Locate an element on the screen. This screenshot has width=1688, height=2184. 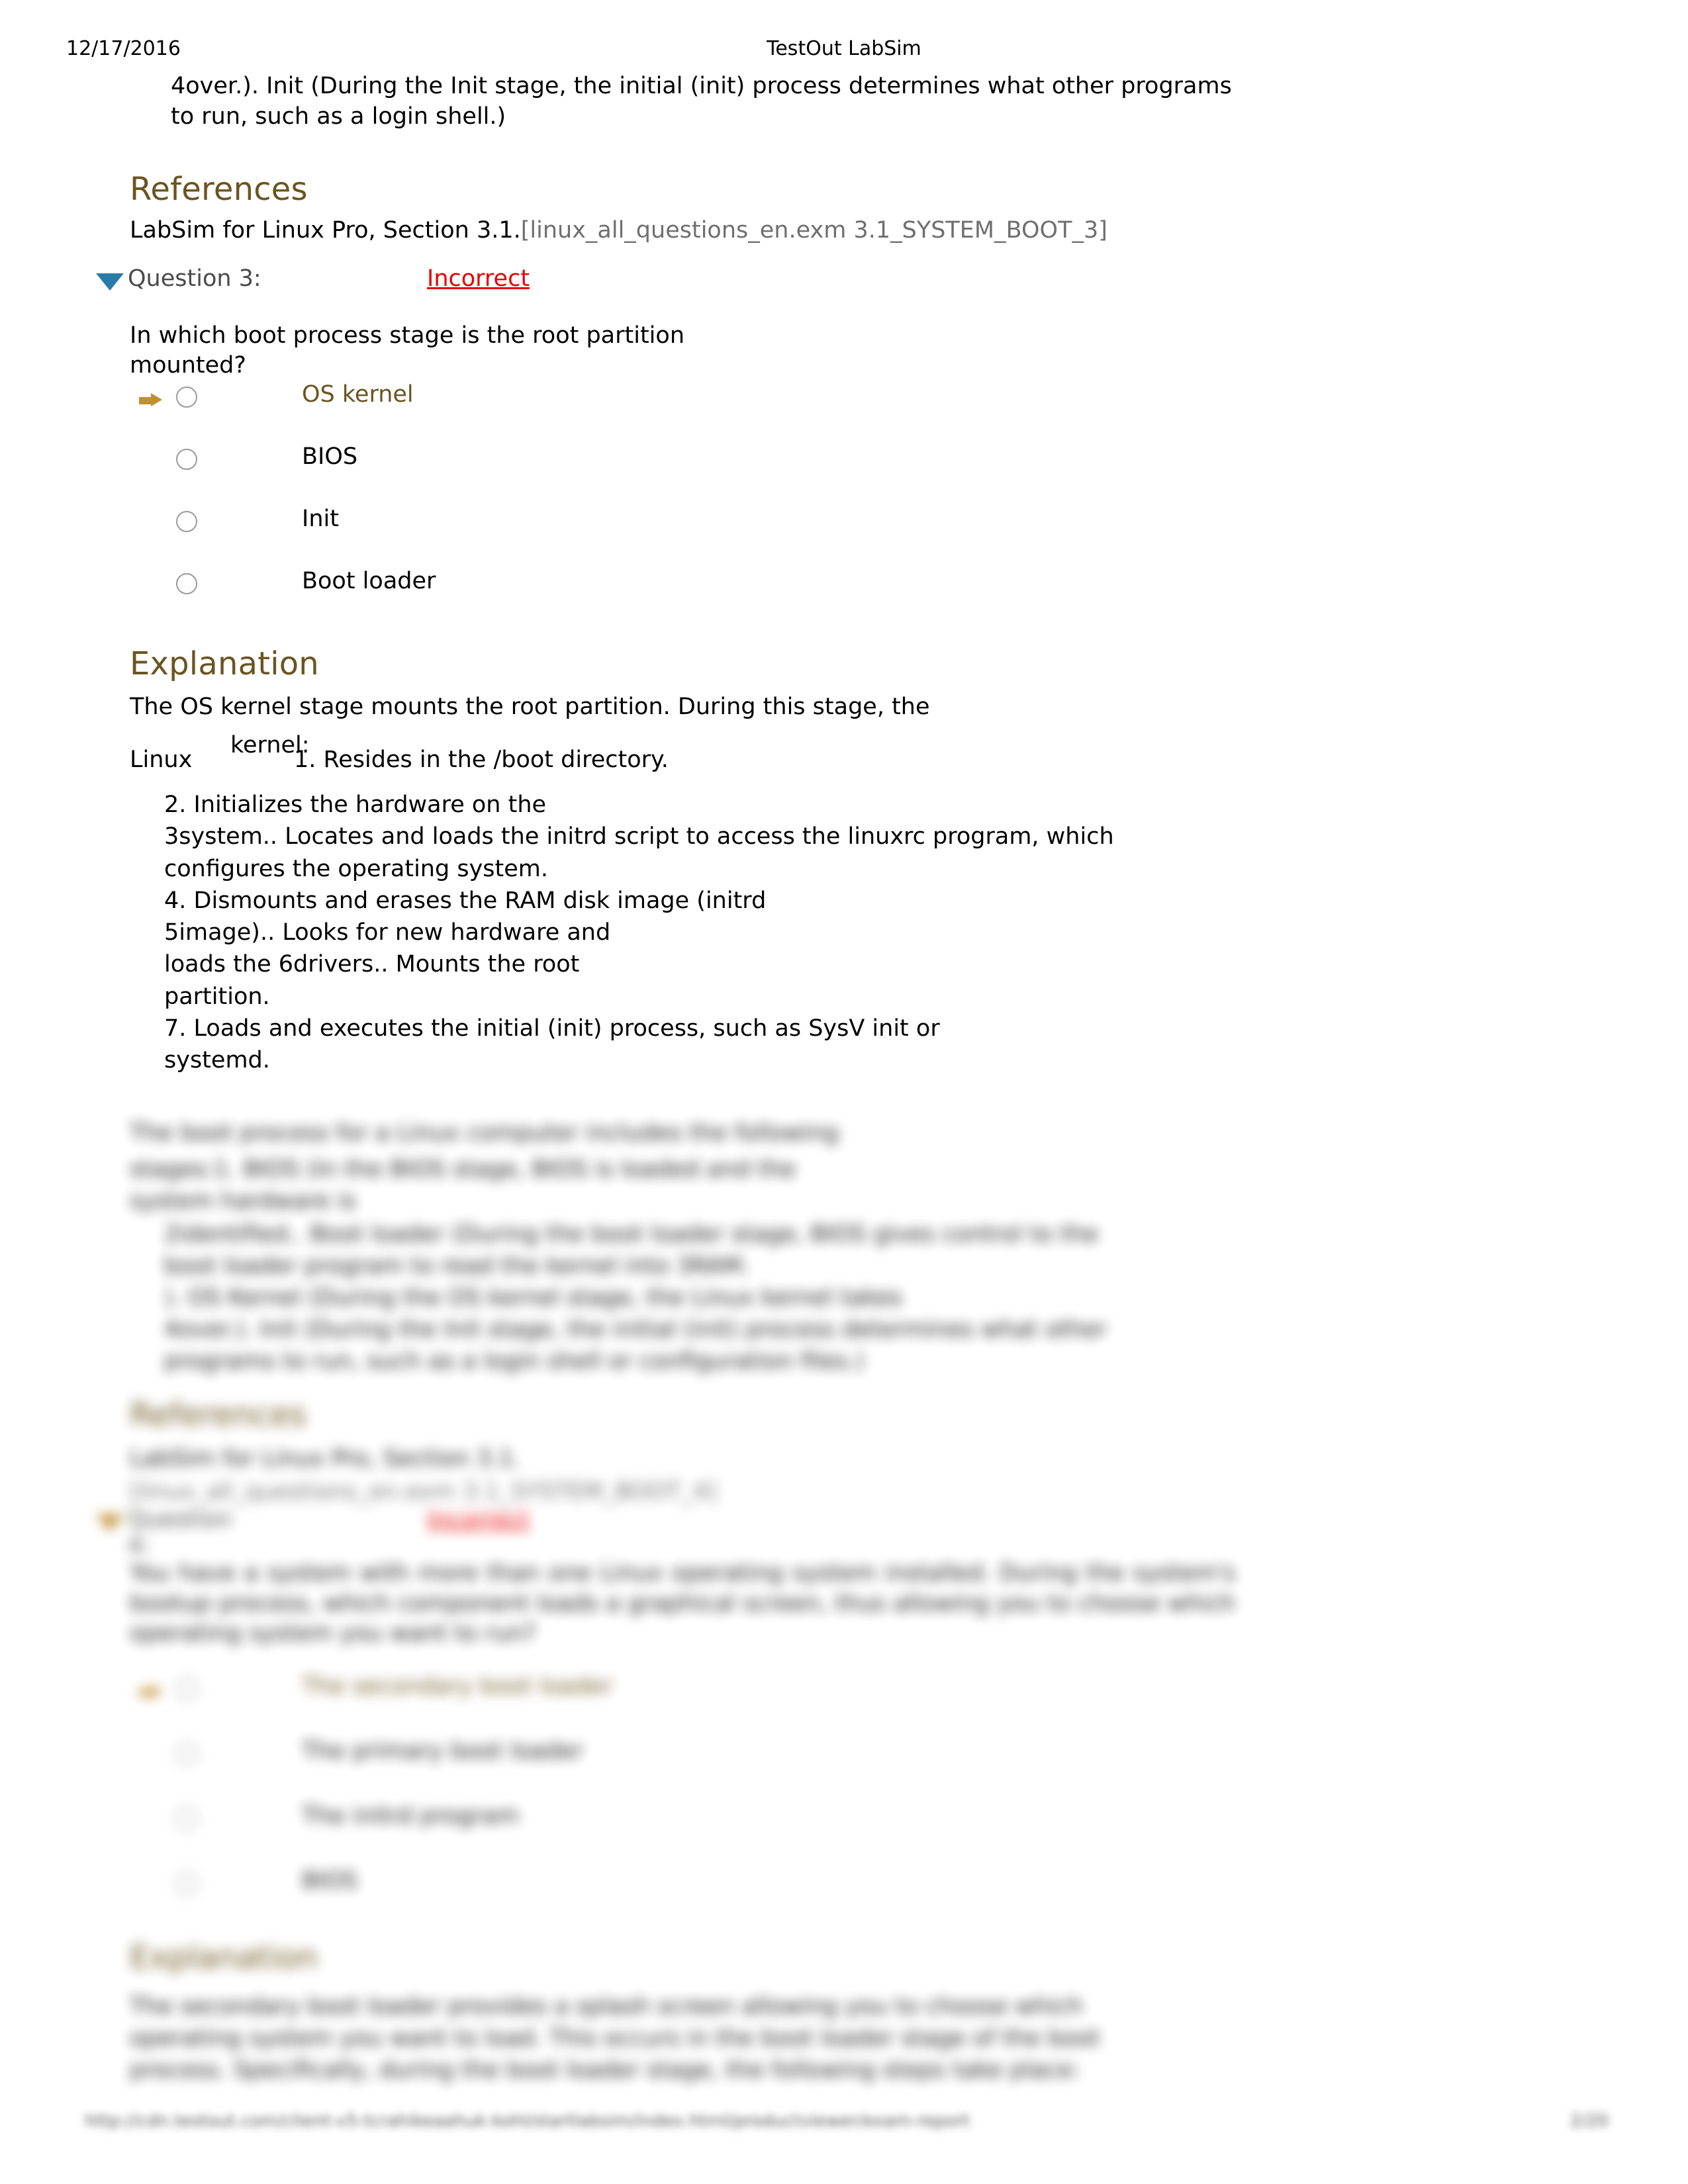
triangle-right-icon is located at coordinates (110, 1522).